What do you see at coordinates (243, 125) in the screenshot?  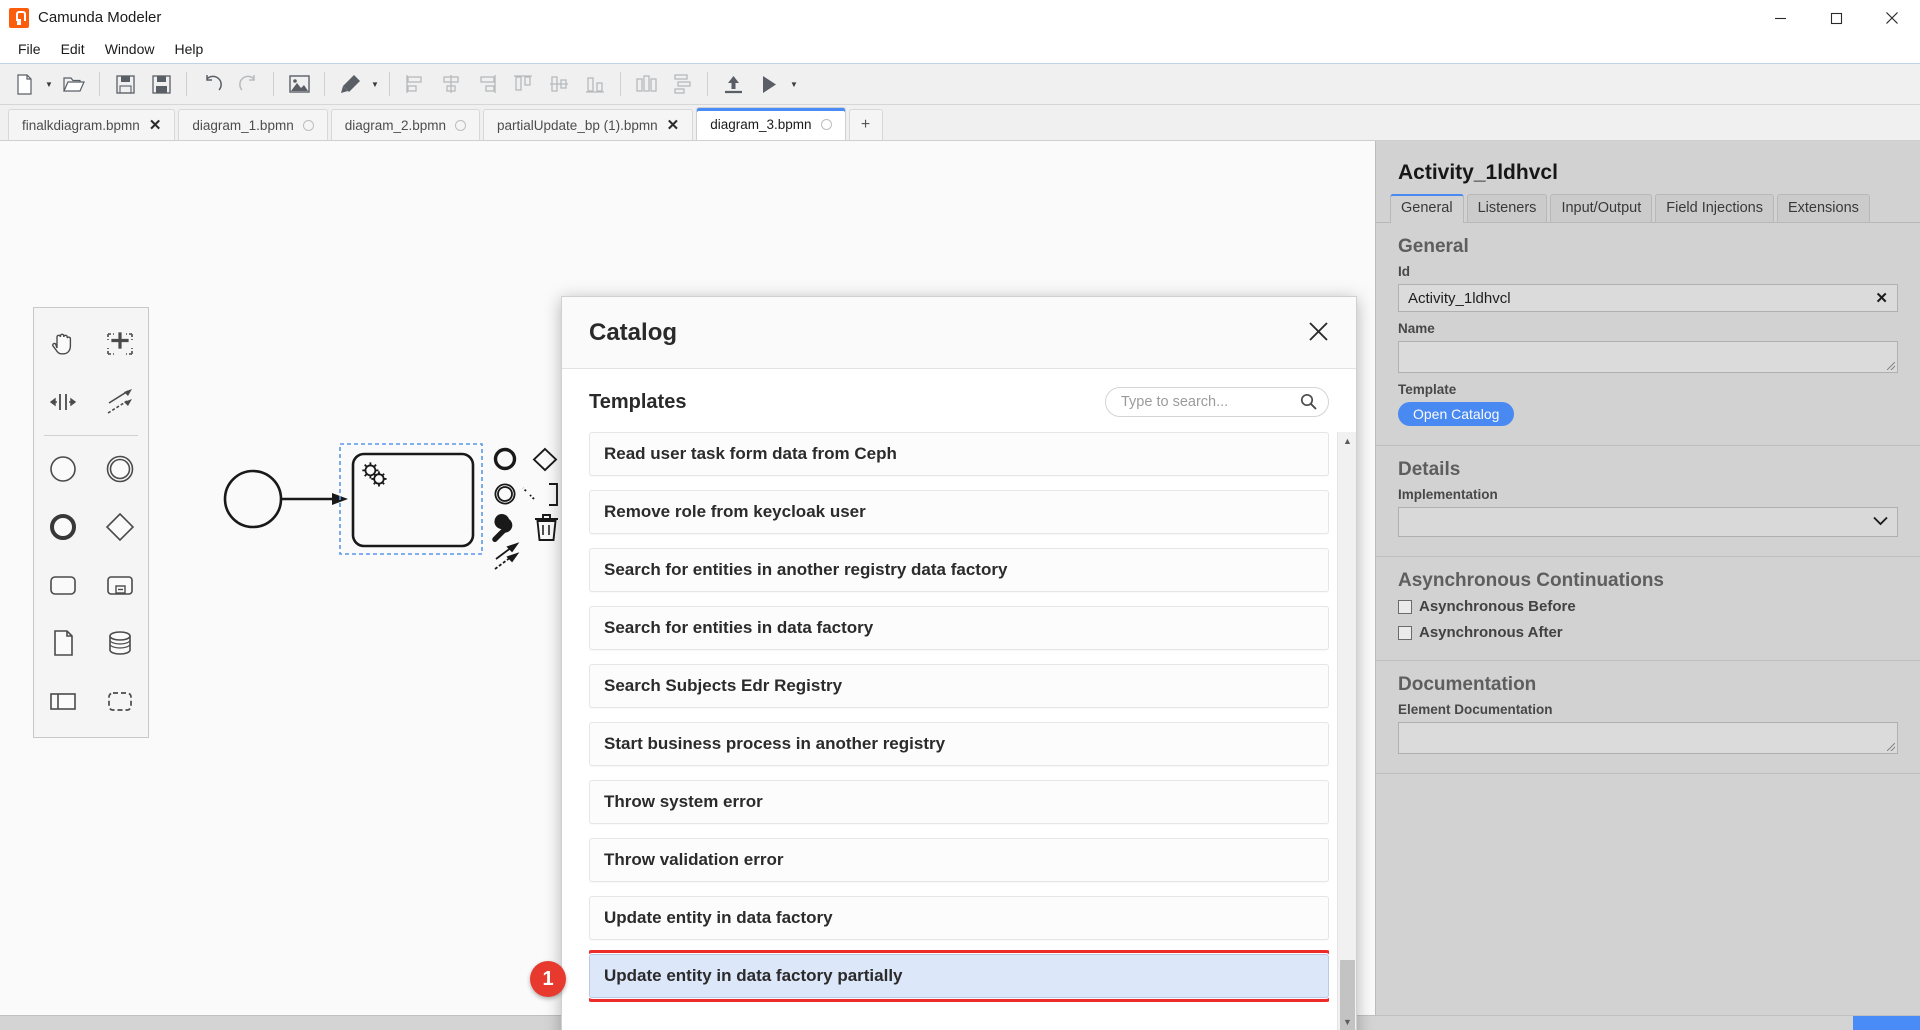 I see `tab-label: diagram_1.bpmn` at bounding box center [243, 125].